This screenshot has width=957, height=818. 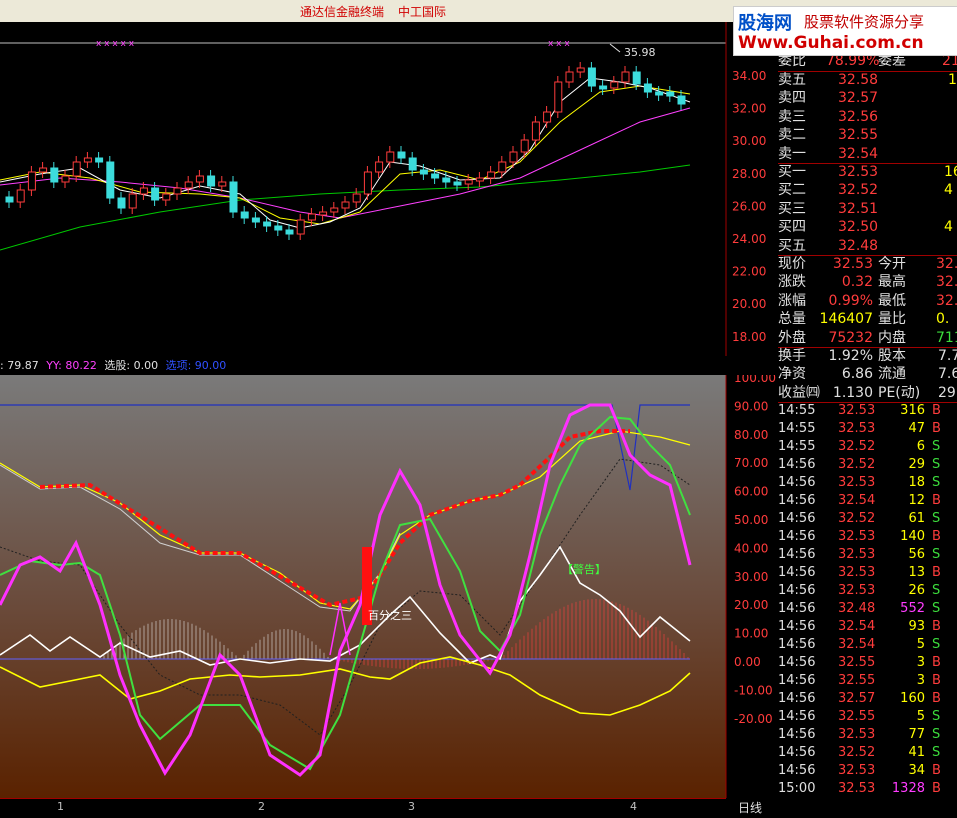 I want to click on ask-label: 卖二, so click(x=792, y=135).